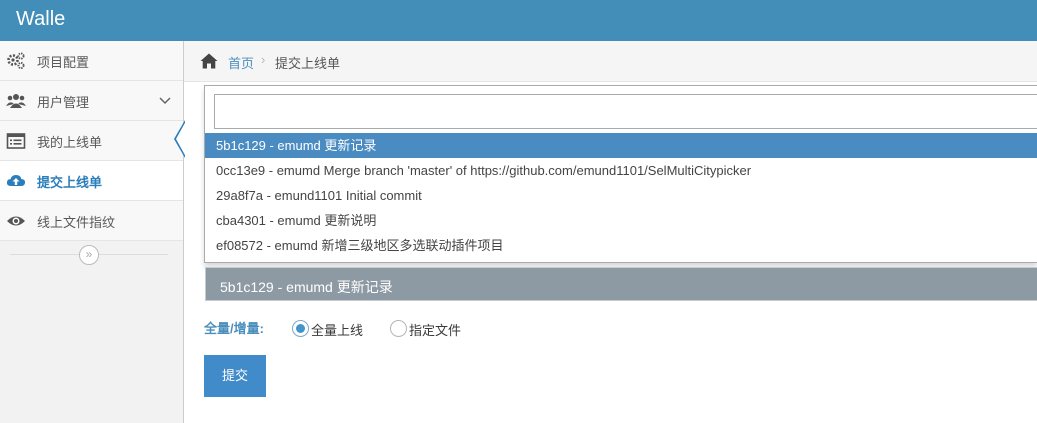 Image resolution: width=1037 pixels, height=423 pixels. I want to click on list-icon, so click(16, 141).